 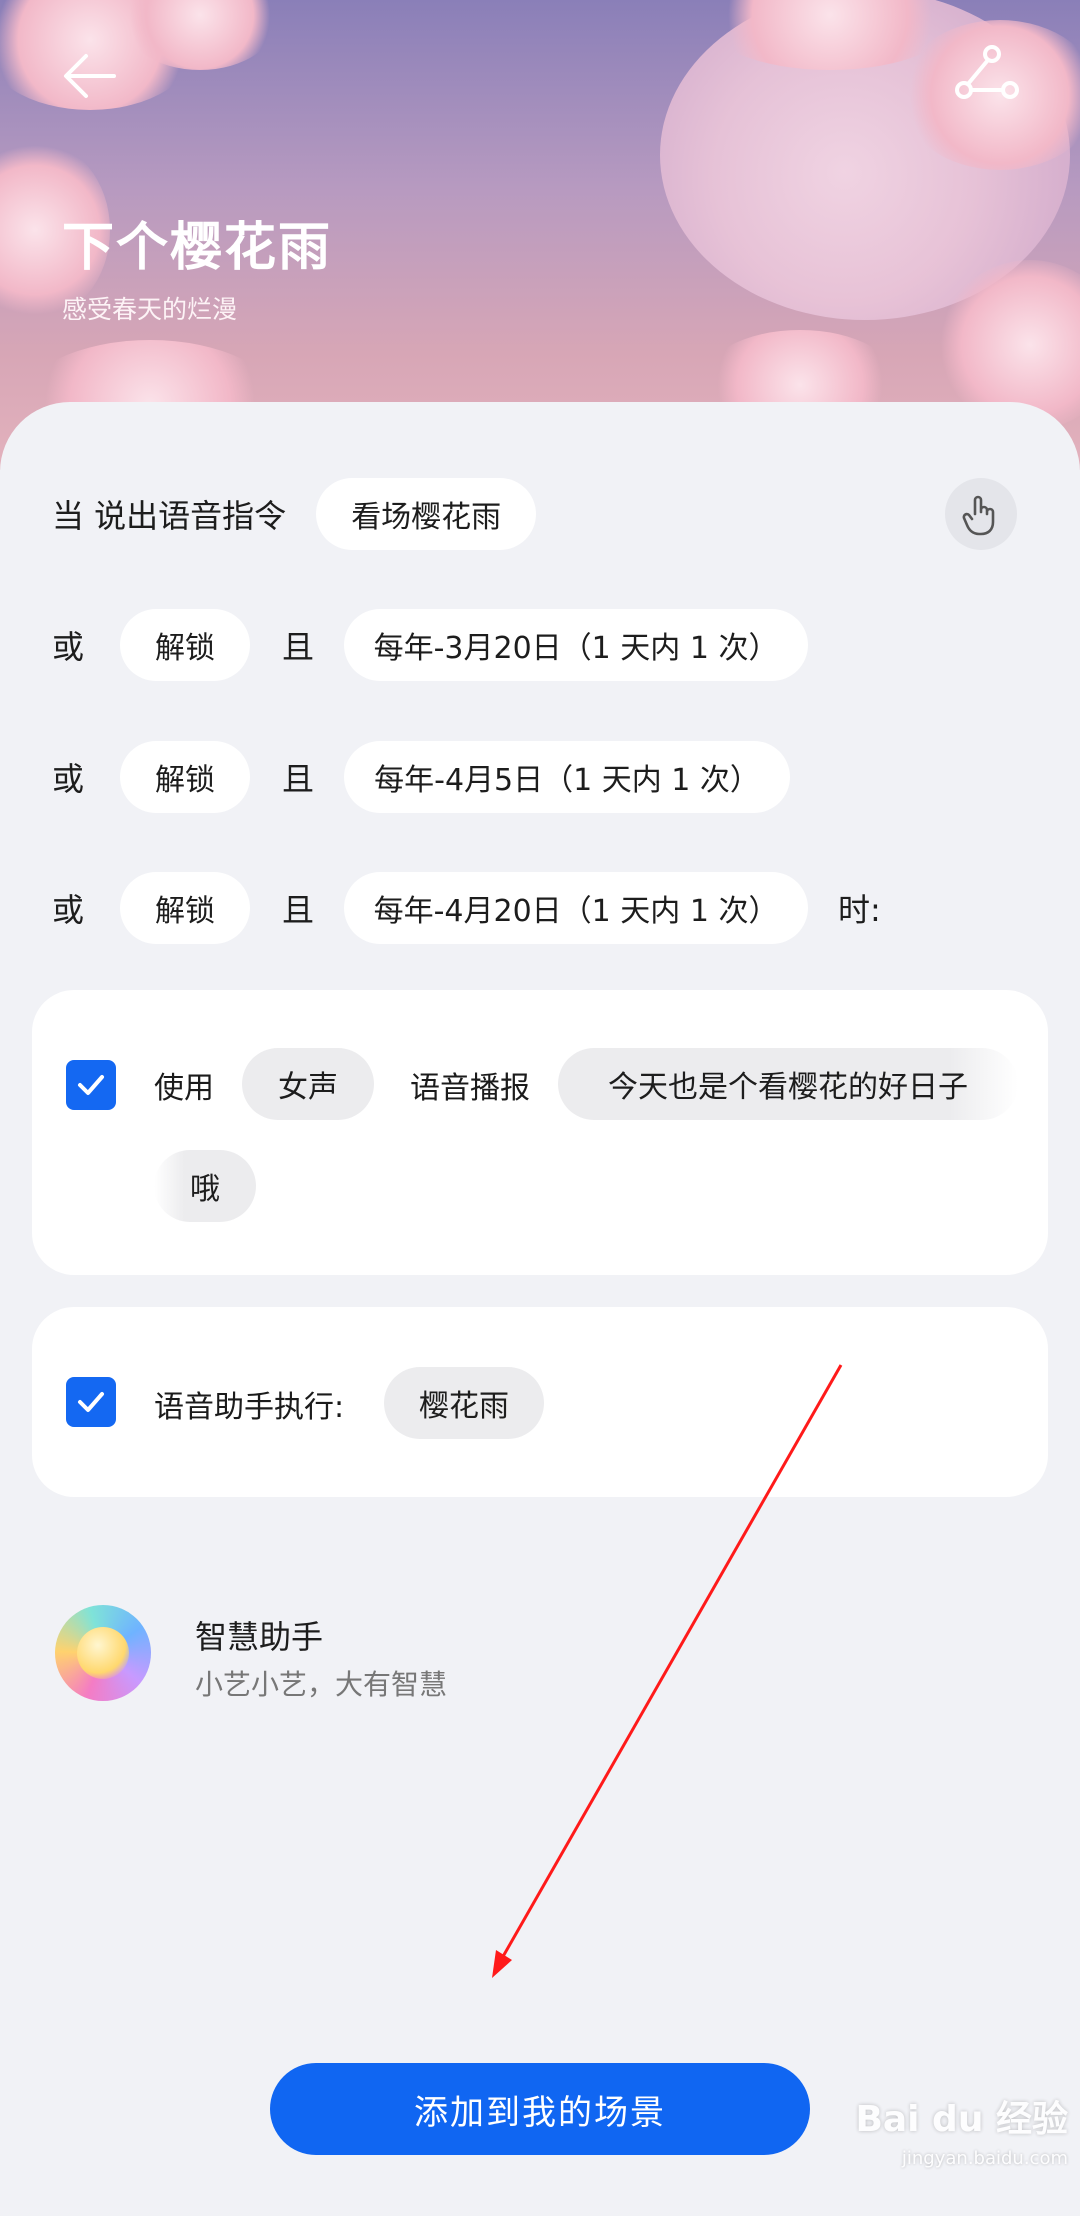 I want to click on watermark-brand: Bai du 经验, so click(x=961, y=2119).